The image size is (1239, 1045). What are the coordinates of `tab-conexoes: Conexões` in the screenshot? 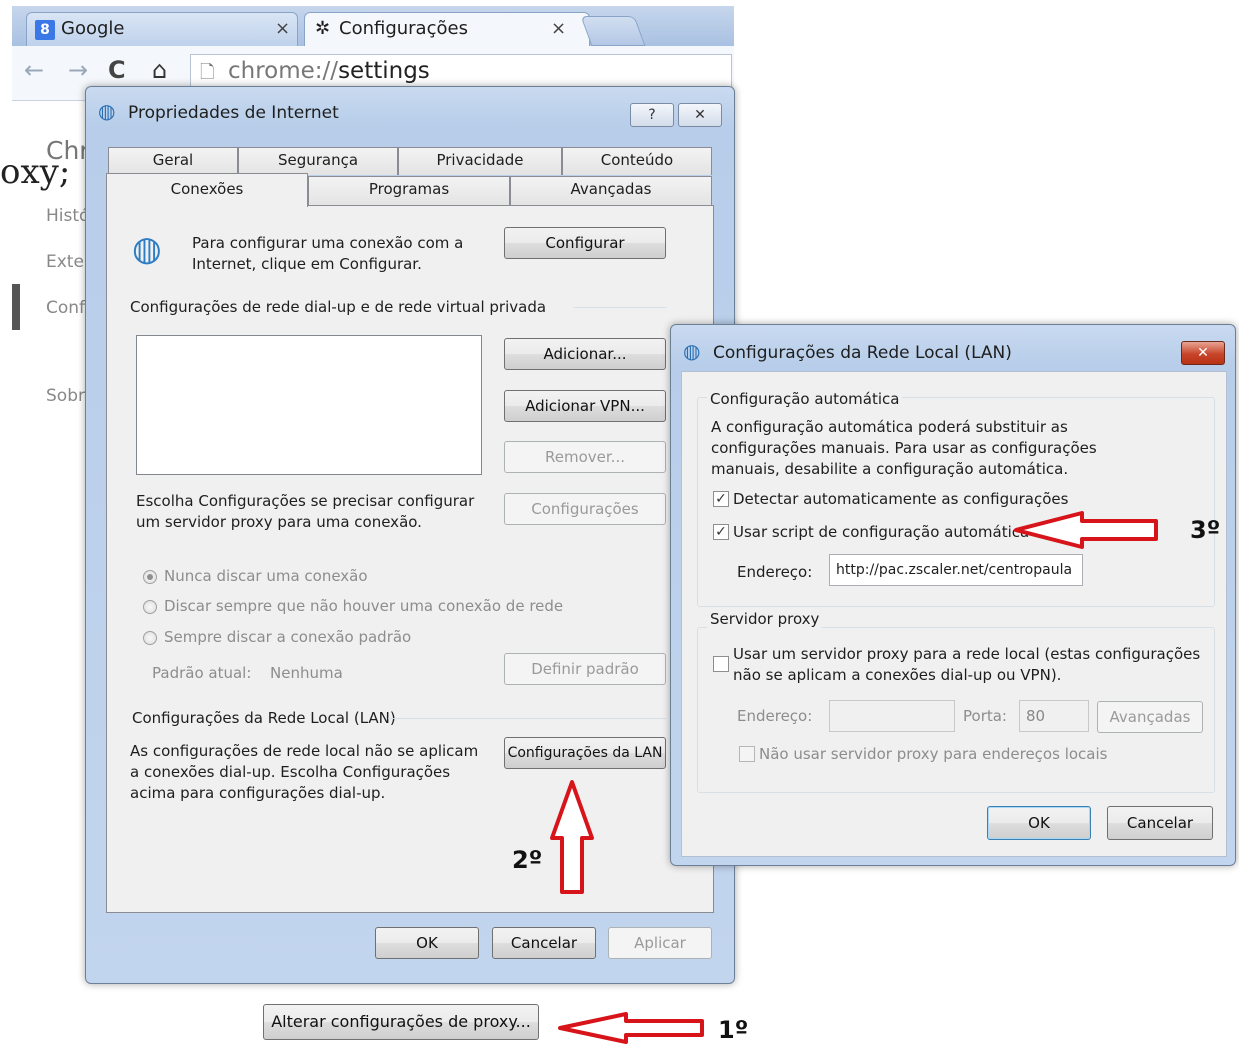 It's located at (207, 190).